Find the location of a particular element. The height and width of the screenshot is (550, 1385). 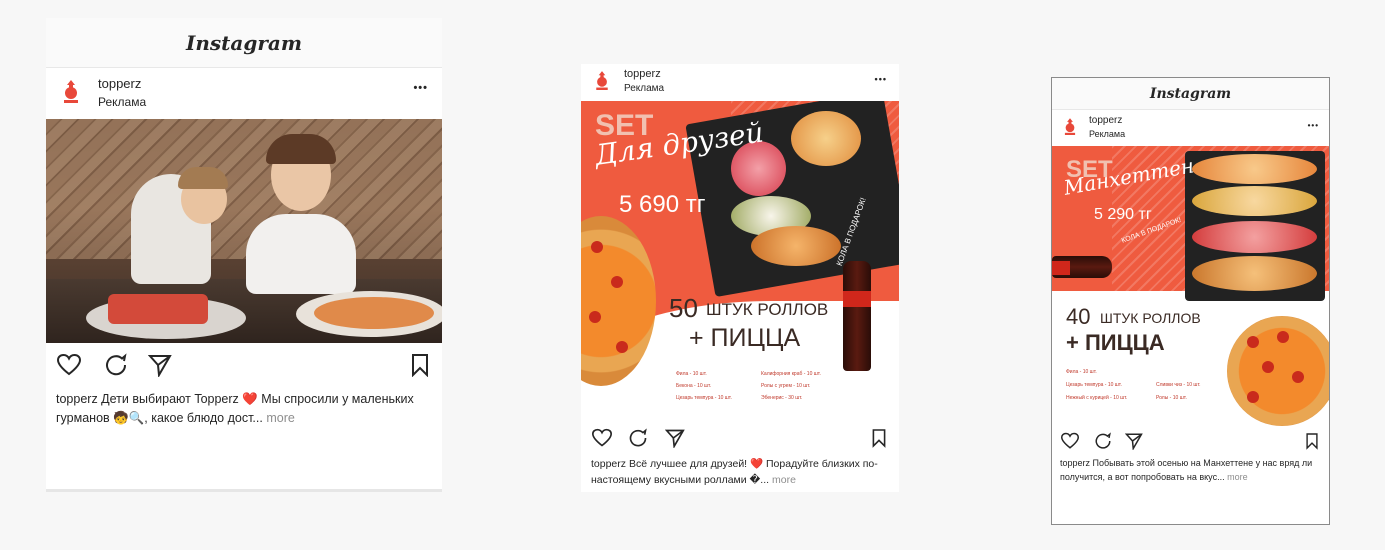

brick-wall-background is located at coordinates (244, 189).